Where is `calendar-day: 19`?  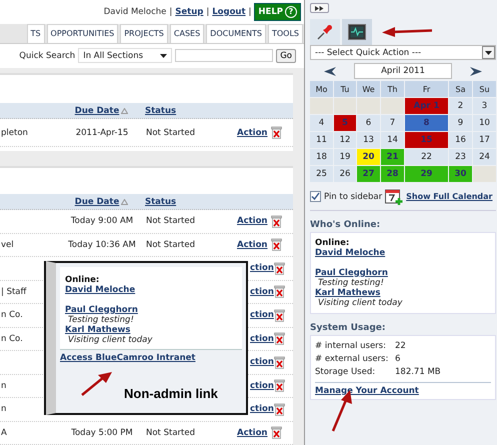 calendar-day: 19 is located at coordinates (345, 157).